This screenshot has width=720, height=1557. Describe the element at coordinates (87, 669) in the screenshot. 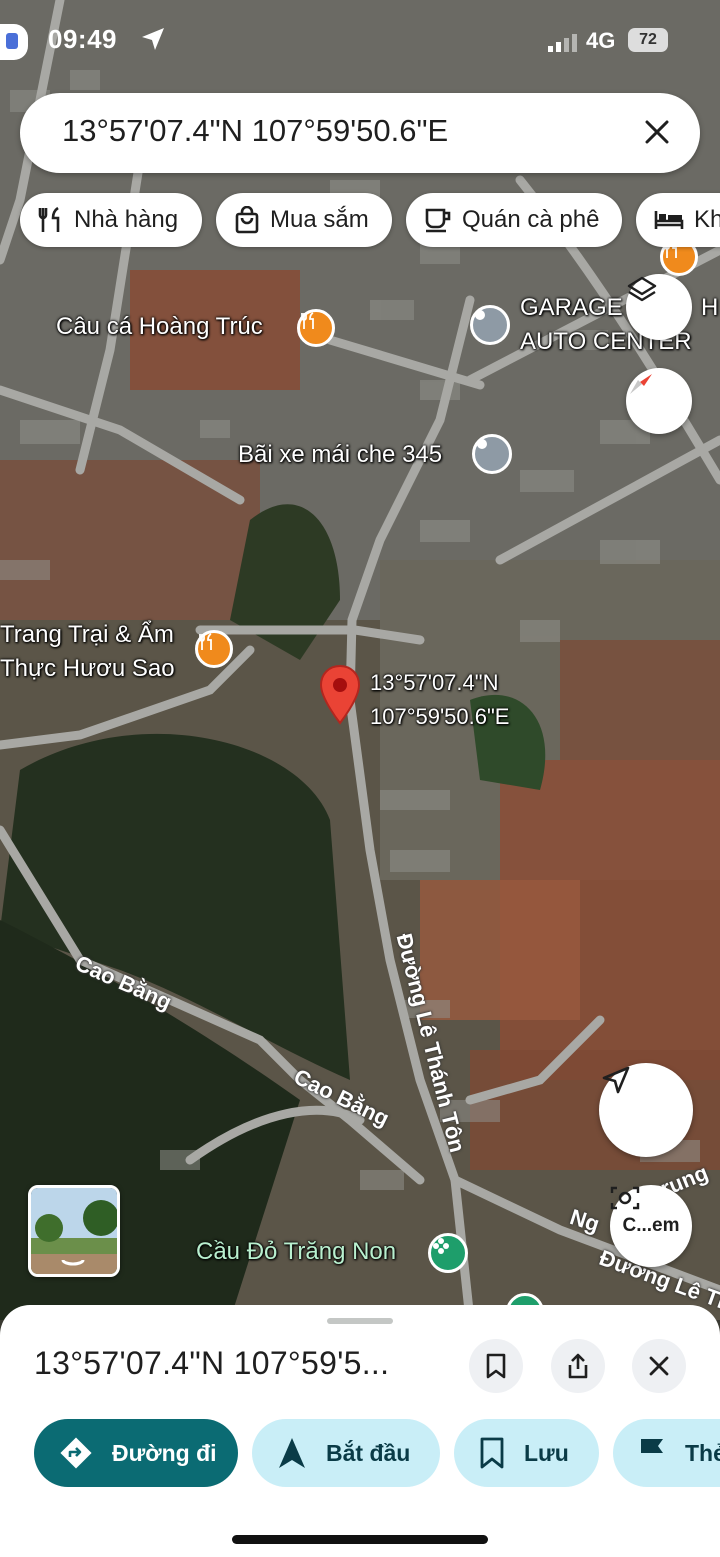

I see `place-label: Thực Hươu Sao` at that location.